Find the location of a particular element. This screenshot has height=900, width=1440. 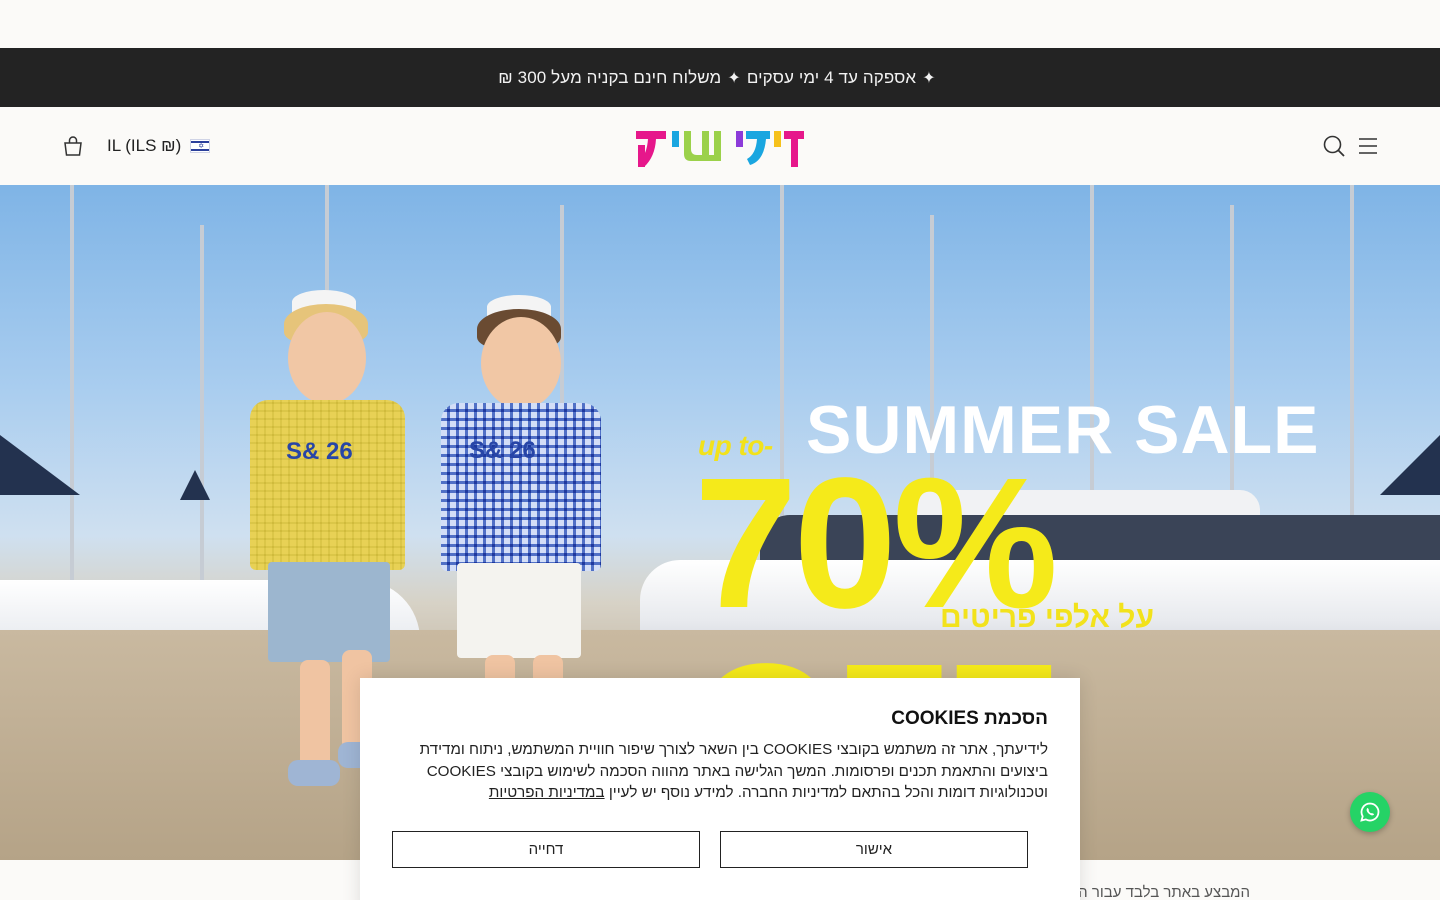

promo-subtitle: על אלפי פריטים is located at coordinates (1047, 617).